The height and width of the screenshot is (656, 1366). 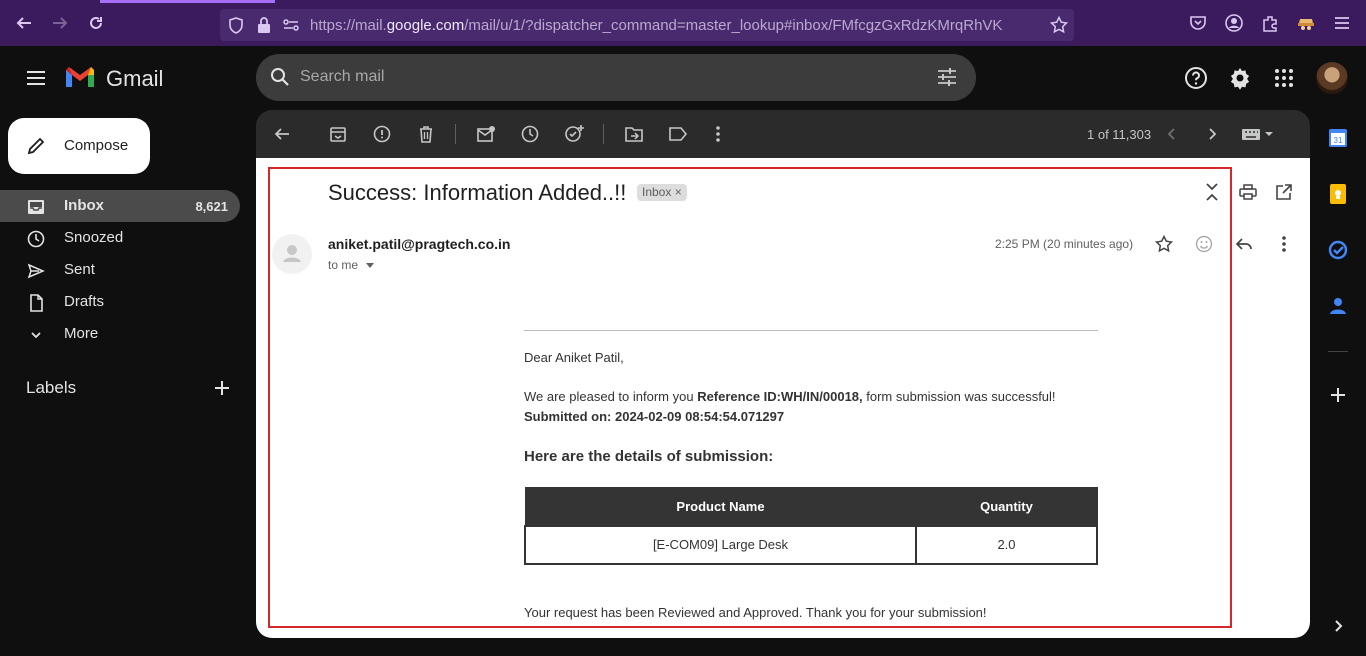 I want to click on collapse-all-icon, so click(x=1212, y=192).